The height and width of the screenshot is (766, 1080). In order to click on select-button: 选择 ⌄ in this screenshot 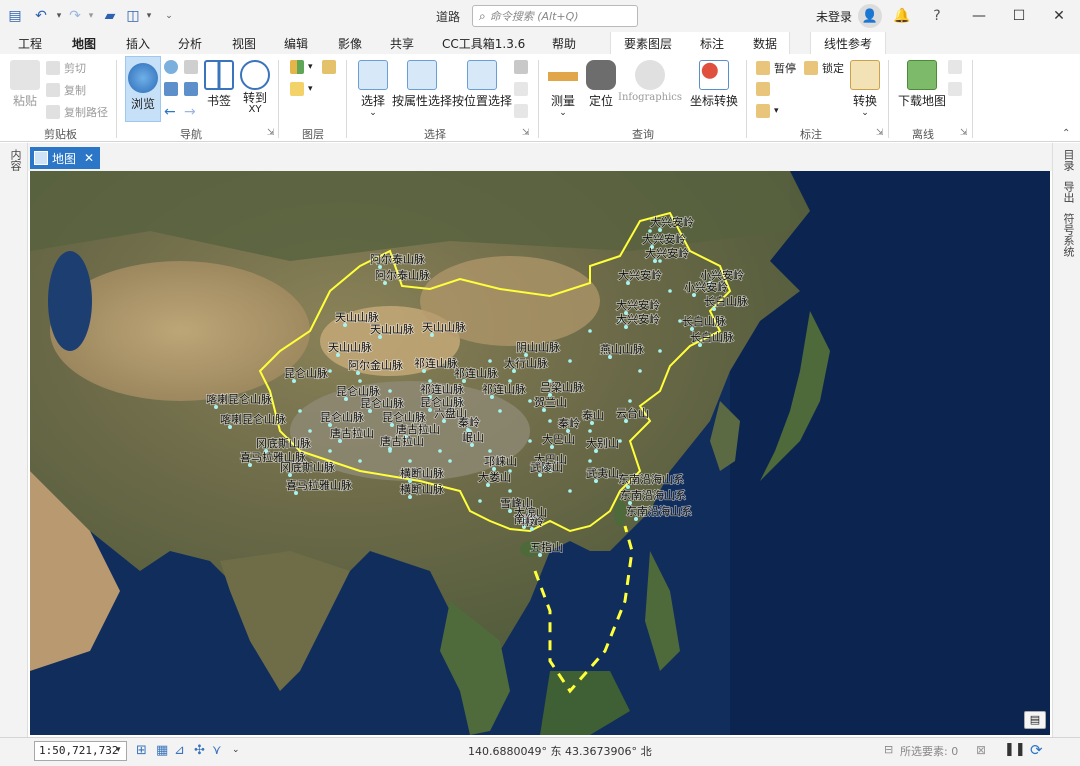, I will do `click(373, 89)`.